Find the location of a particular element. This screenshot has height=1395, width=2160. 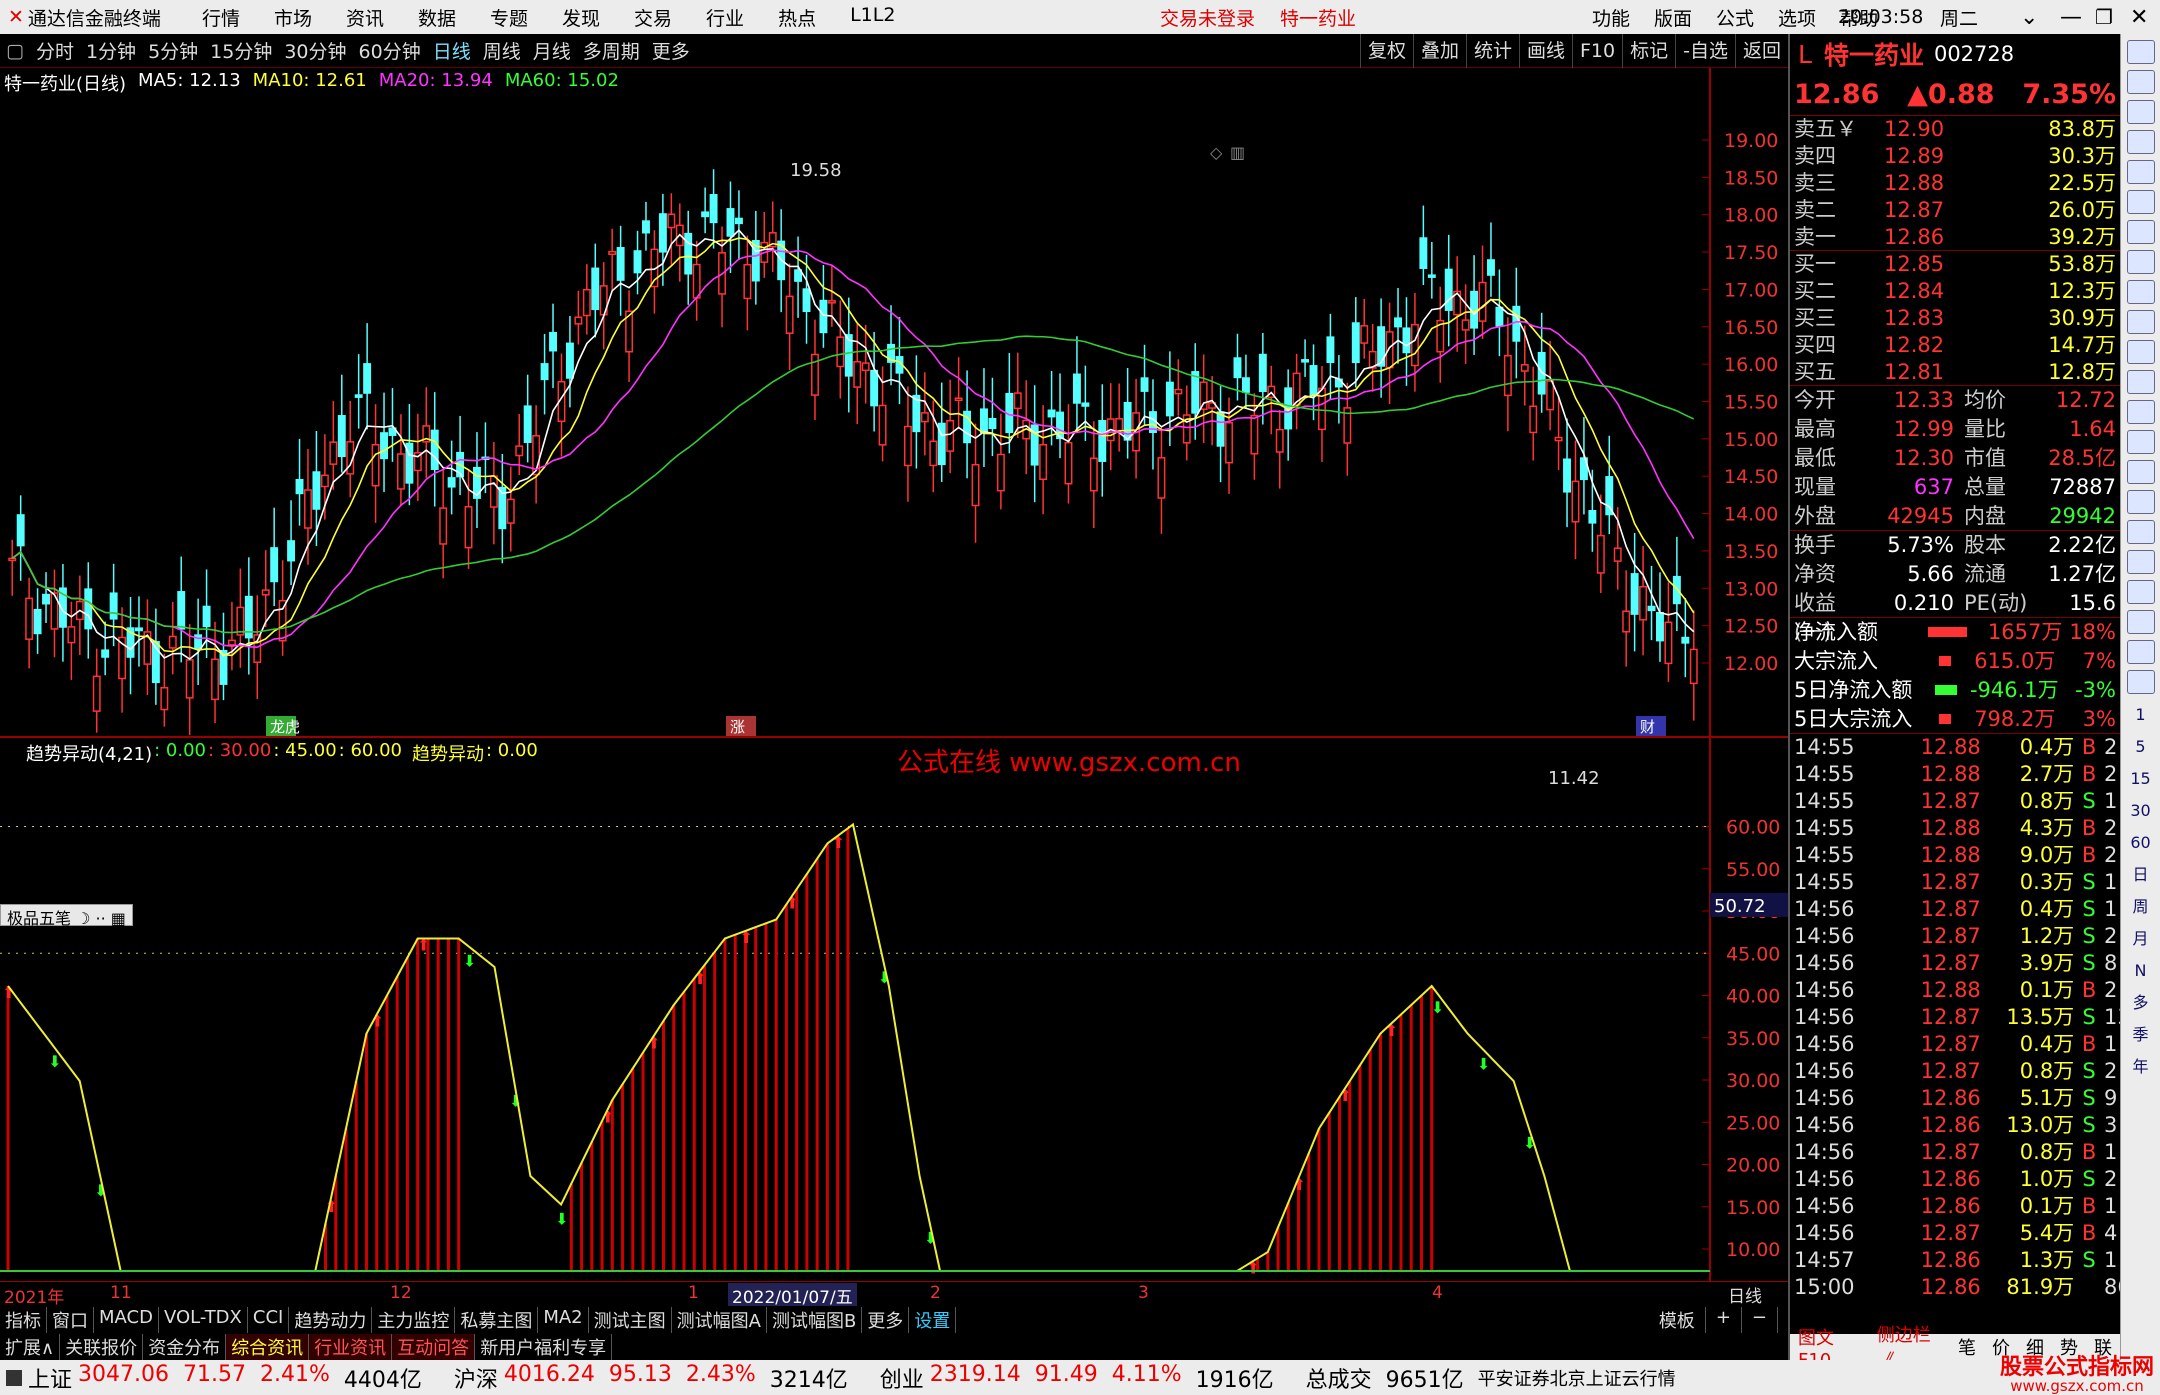

menu-item: L1L2 is located at coordinates (872, 17).